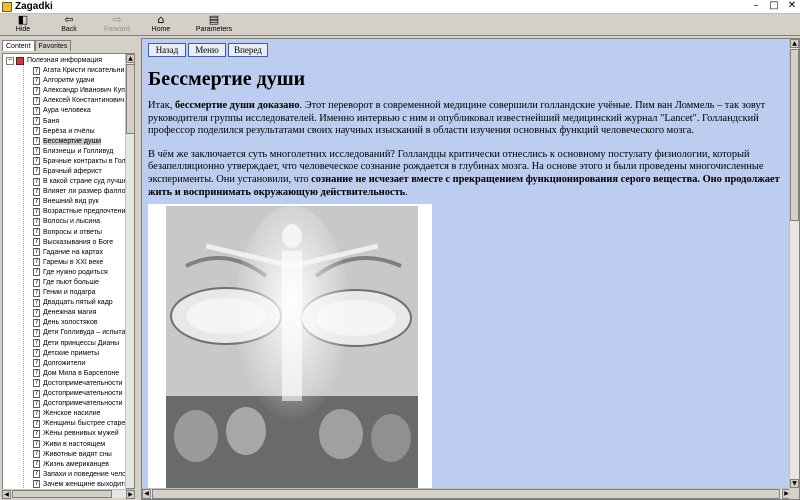 The width and height of the screenshot is (800, 500). I want to click on content-scroll-down-icon: ▼, so click(794, 483).